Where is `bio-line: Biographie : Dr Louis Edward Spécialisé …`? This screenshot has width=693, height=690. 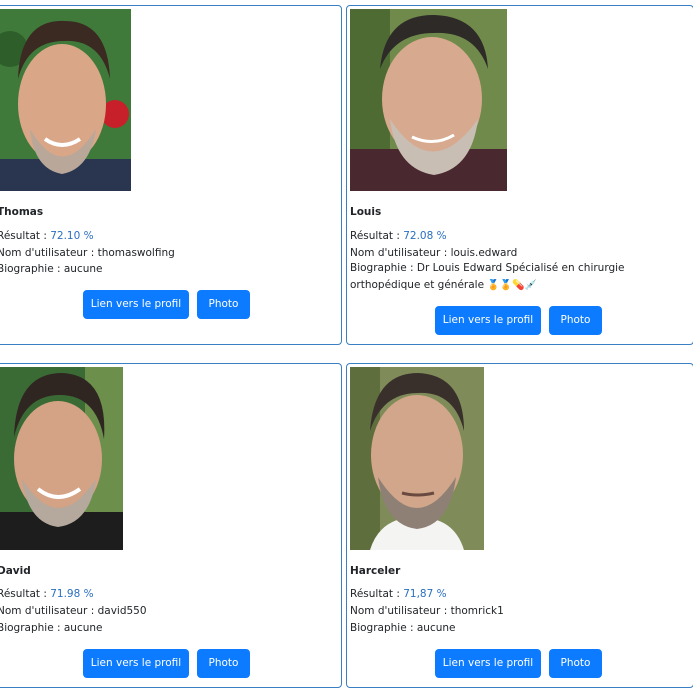
bio-line: Biographie : Dr Louis Edward Spécialisé … is located at coordinates (487, 276).